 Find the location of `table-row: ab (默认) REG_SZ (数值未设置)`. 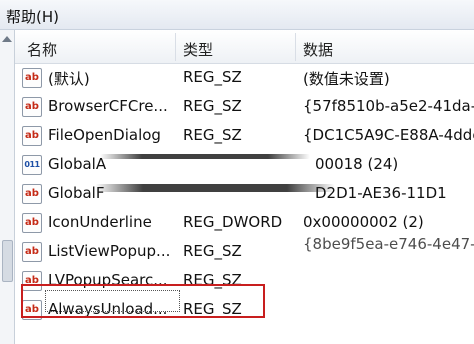

table-row: ab (默认) REG_SZ (数值未设置) is located at coordinates (244, 77).